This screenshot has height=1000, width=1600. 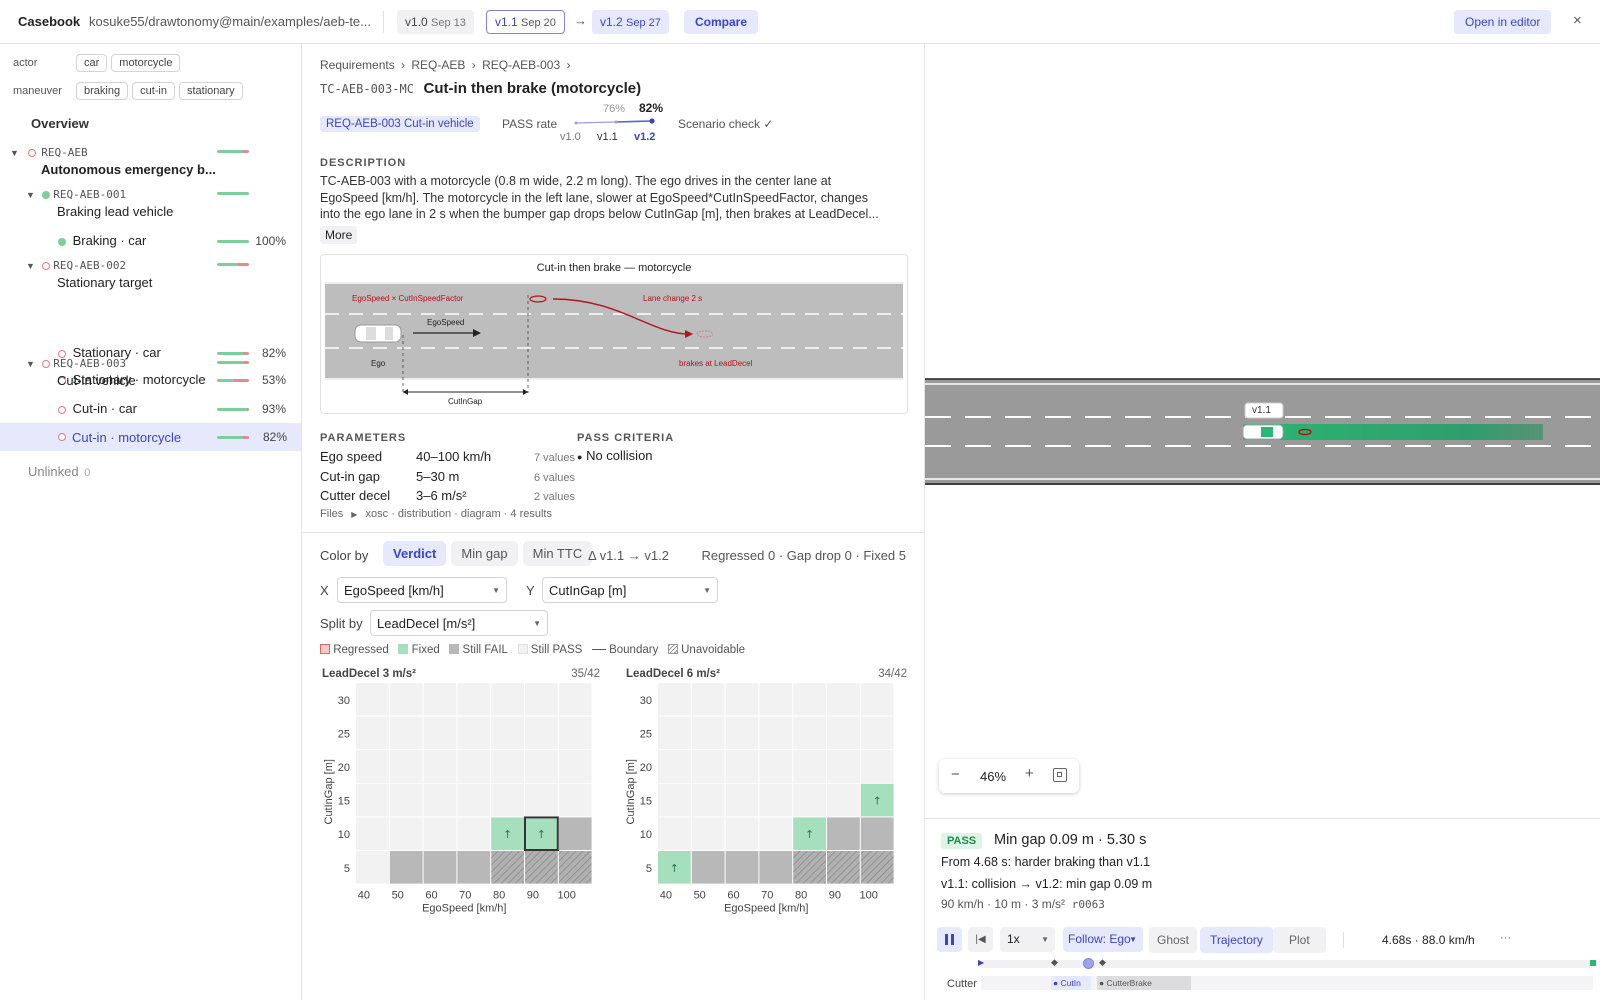 What do you see at coordinates (210, 91) in the screenshot?
I see `chip-stationary: stationary` at bounding box center [210, 91].